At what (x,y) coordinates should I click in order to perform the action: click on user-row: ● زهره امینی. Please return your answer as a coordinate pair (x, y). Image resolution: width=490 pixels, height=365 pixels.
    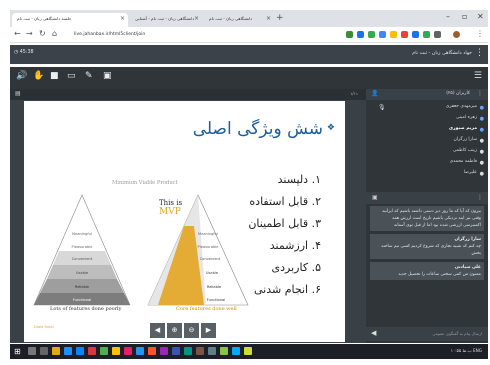
    Looking at the image, I should click on (428, 120).